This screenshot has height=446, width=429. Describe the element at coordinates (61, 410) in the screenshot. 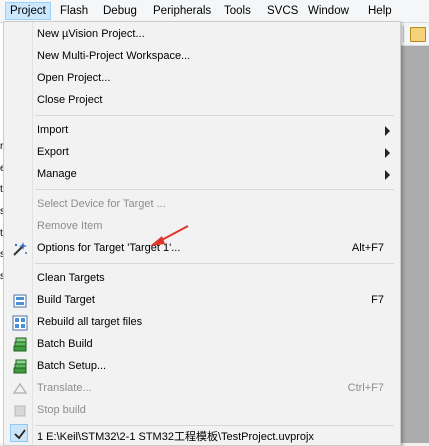

I see `menu-item-label: Stop build` at that location.